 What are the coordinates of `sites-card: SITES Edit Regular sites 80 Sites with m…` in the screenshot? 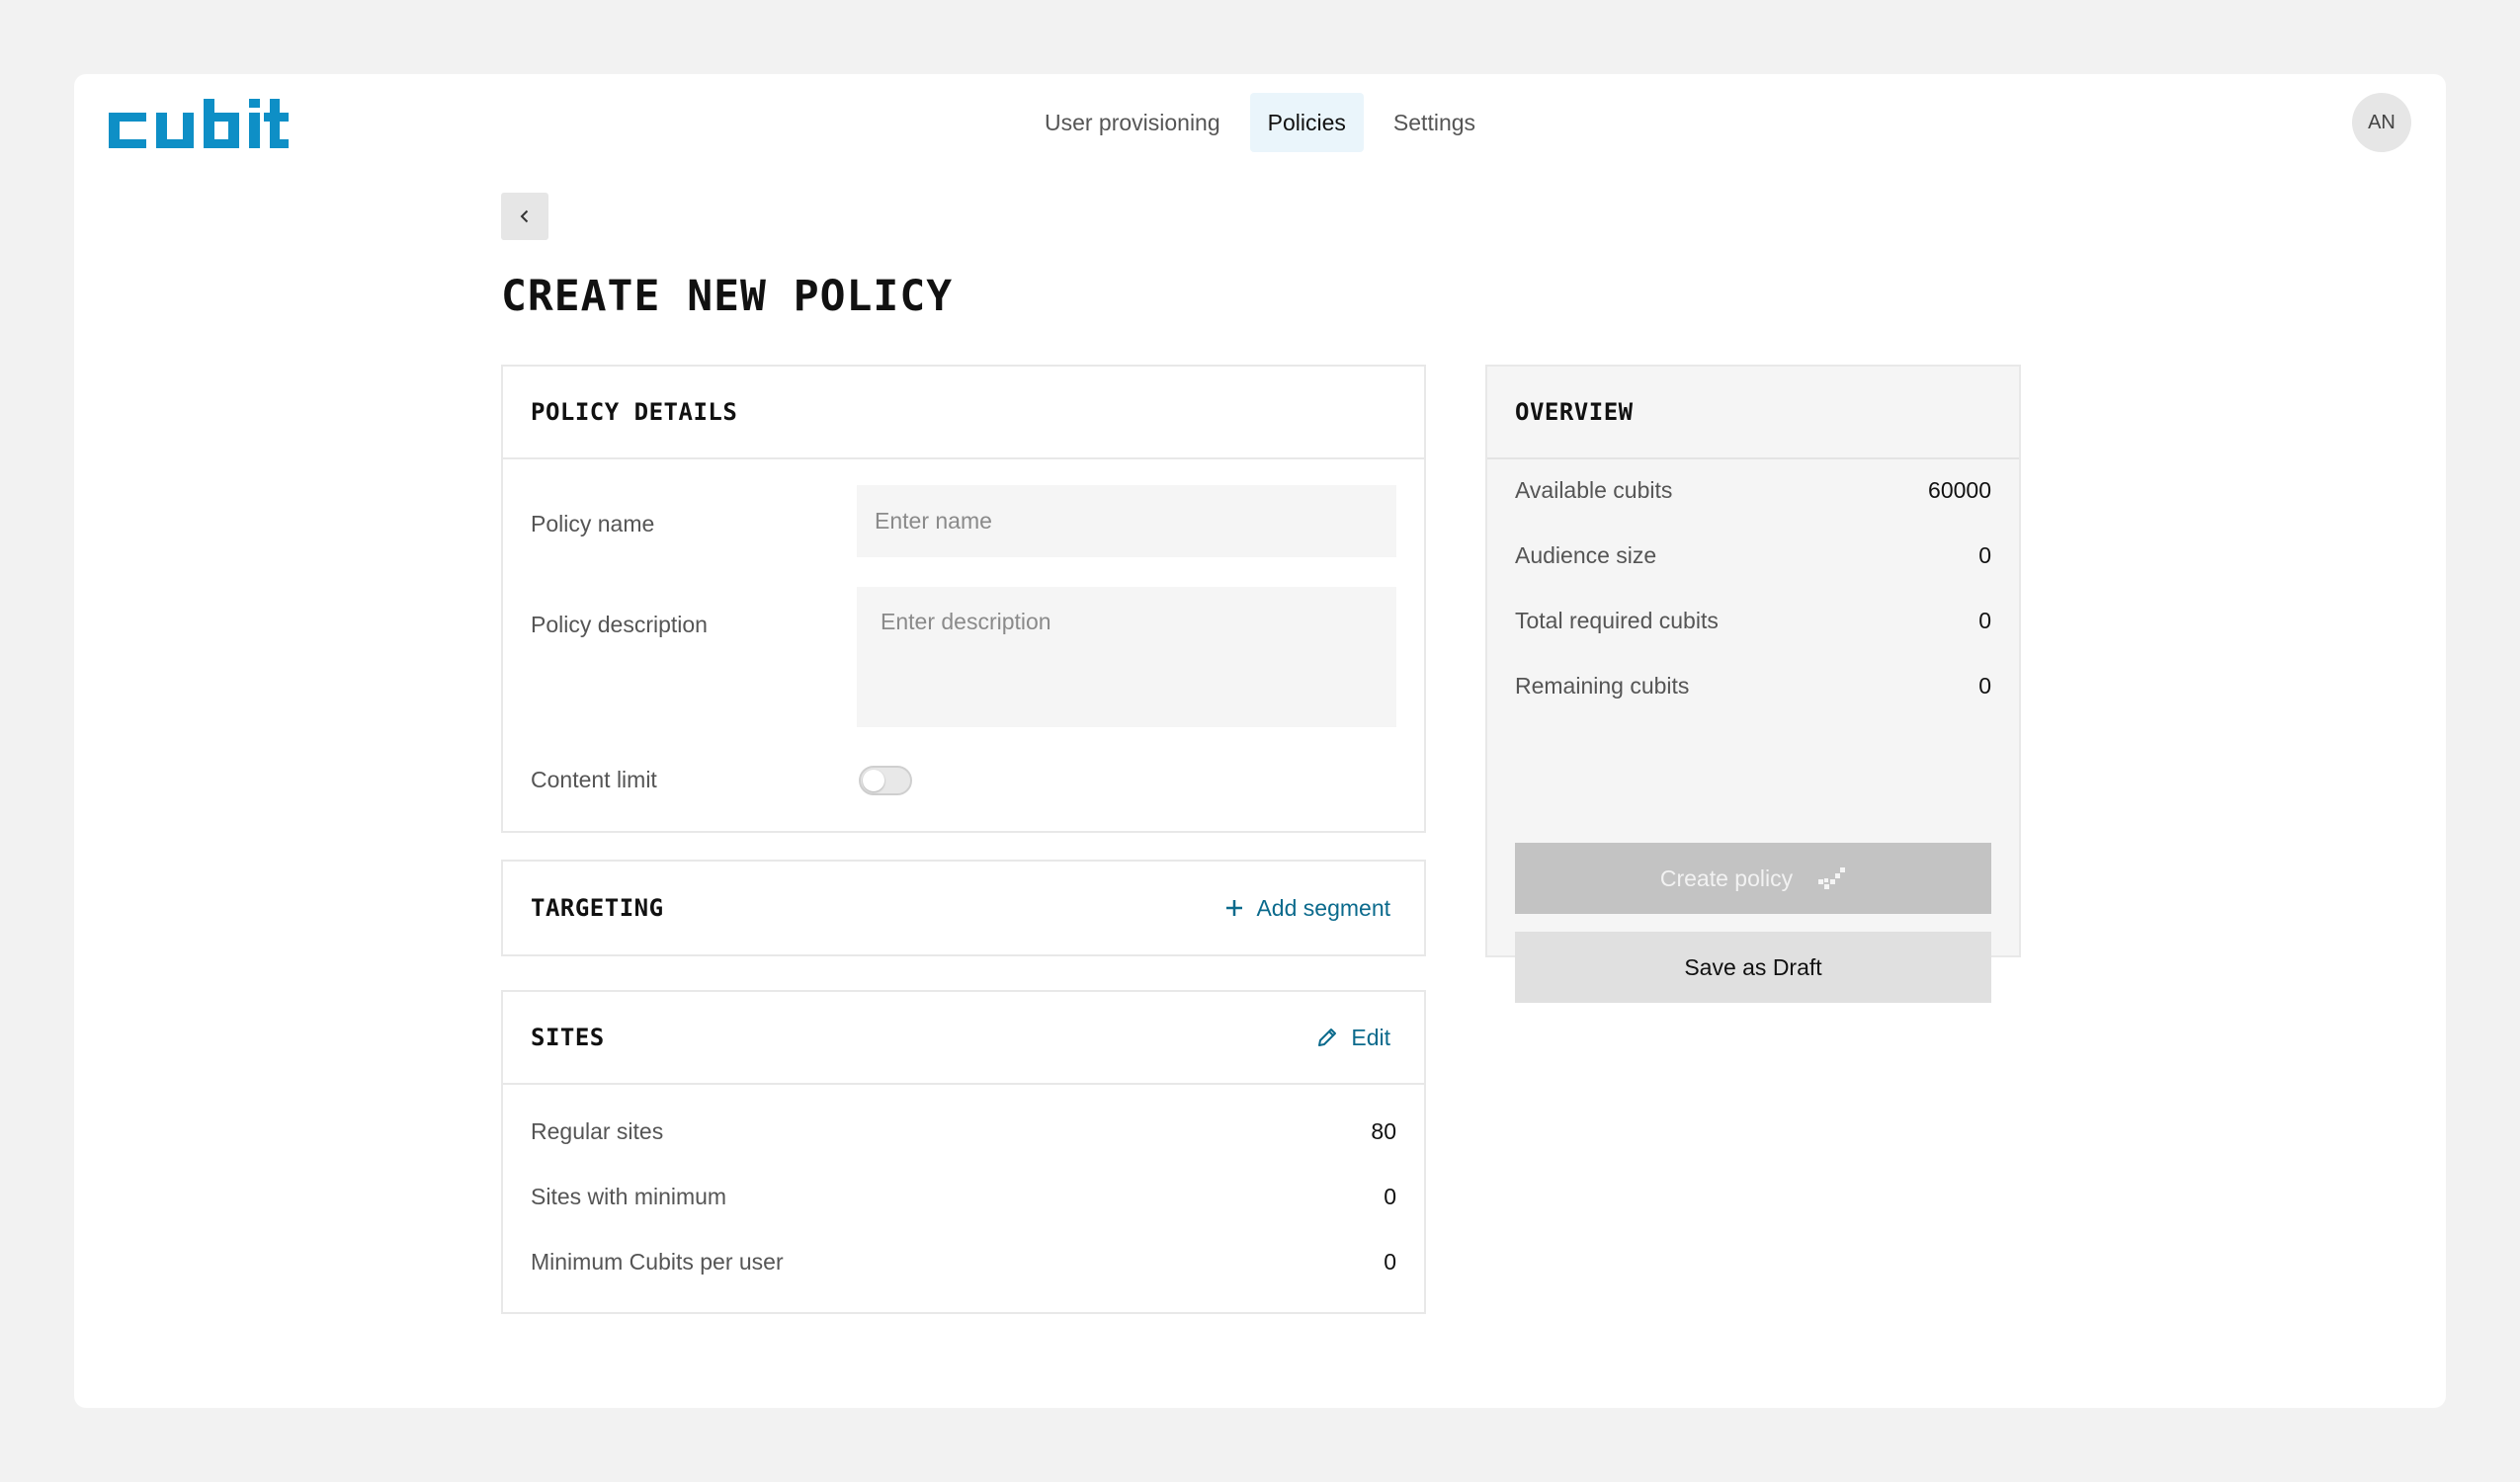 It's located at (963, 1152).